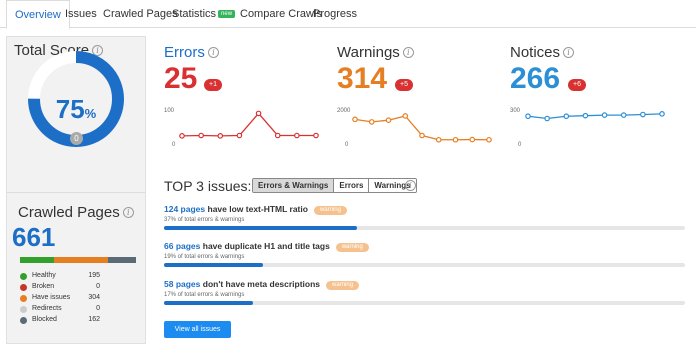 This screenshot has height=353, width=696. Describe the element at coordinates (194, 14) in the screenshot. I see `tab-label: Statistics` at that location.